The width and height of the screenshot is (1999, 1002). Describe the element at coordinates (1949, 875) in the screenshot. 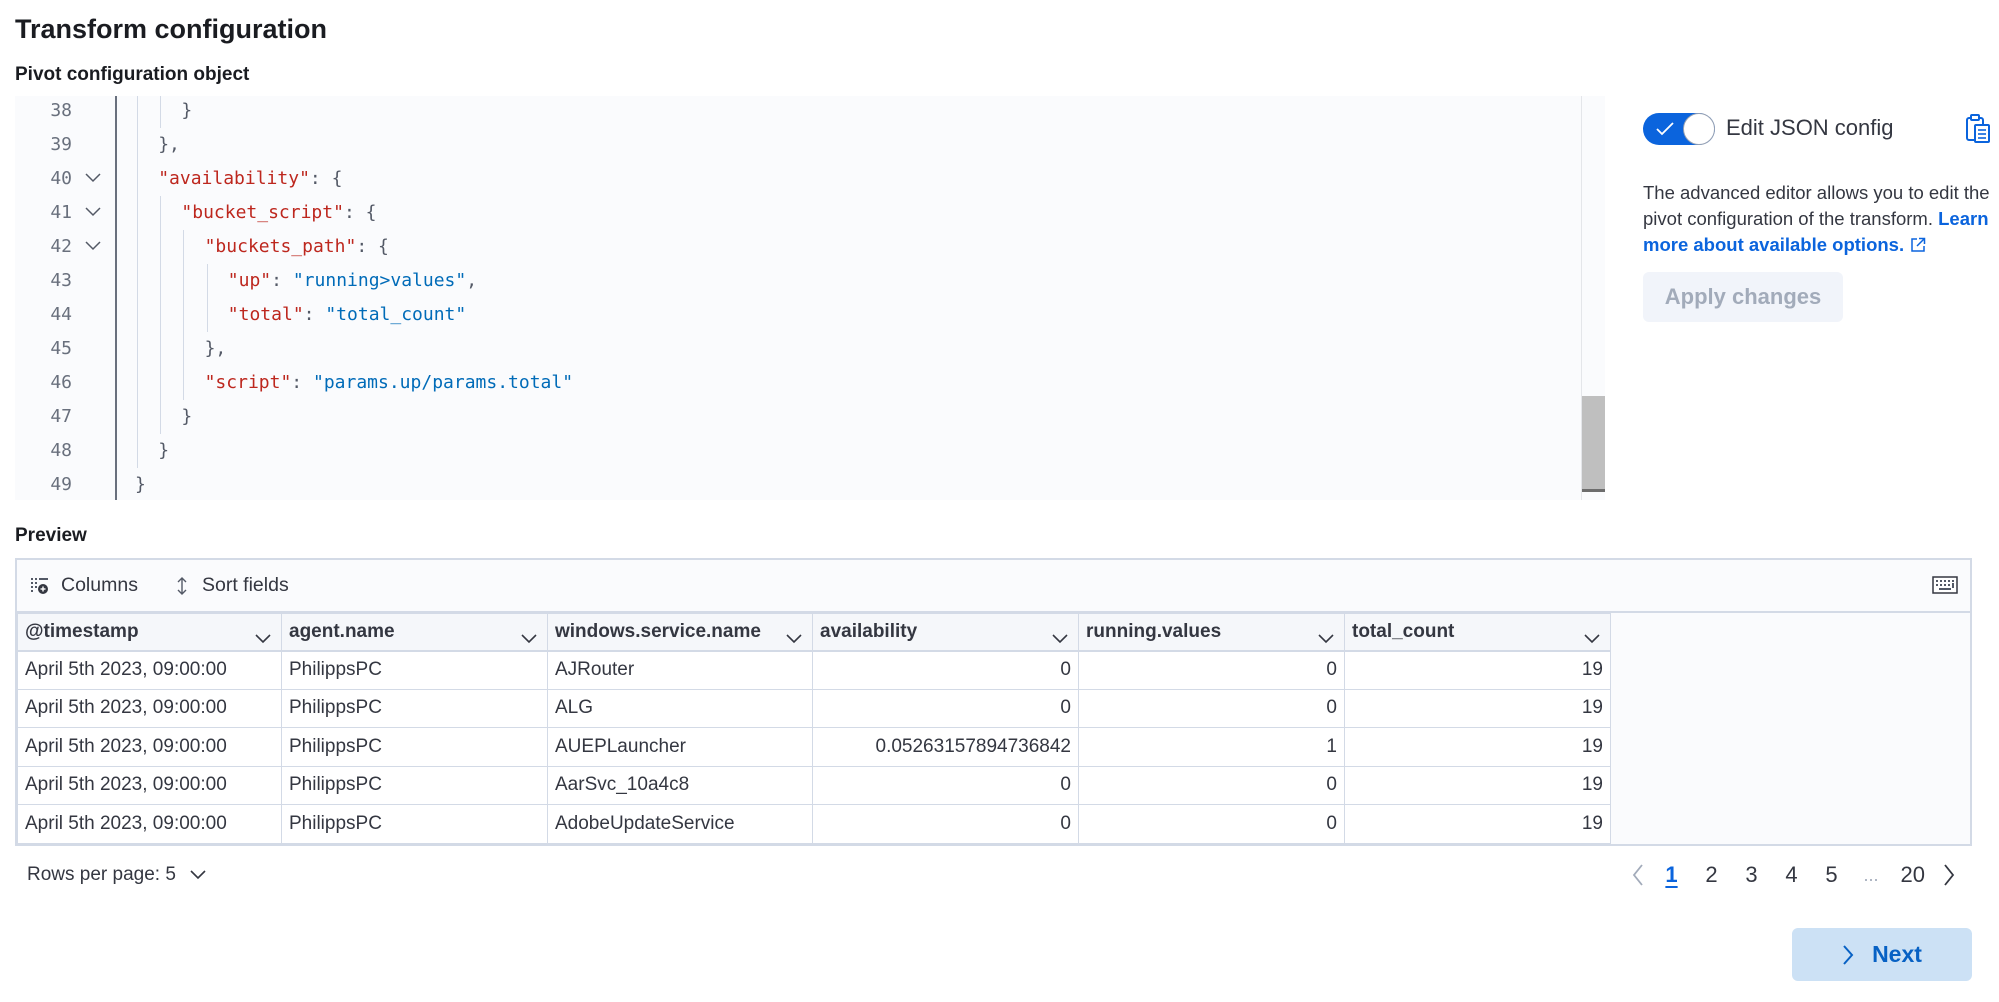

I see `next-page-button` at that location.